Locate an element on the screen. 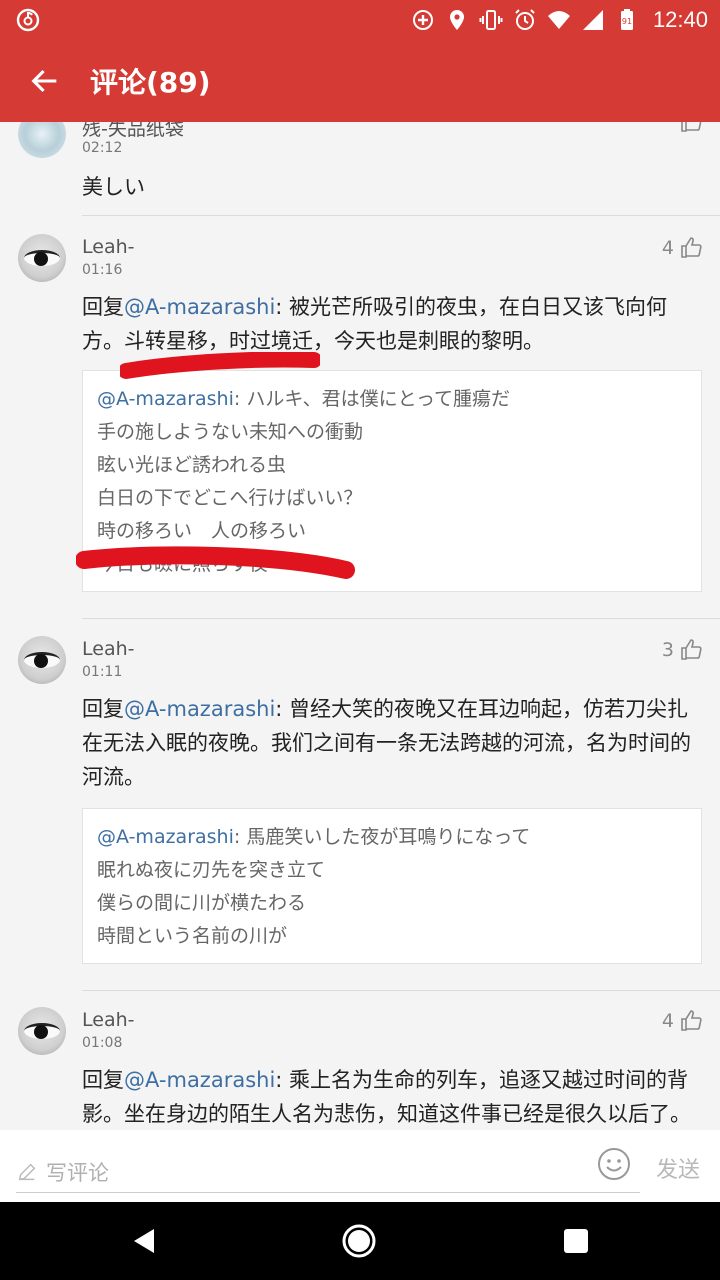 The height and width of the screenshot is (1280, 720). quote-line: 時の移ろい 人の移ろい is located at coordinates (202, 531).